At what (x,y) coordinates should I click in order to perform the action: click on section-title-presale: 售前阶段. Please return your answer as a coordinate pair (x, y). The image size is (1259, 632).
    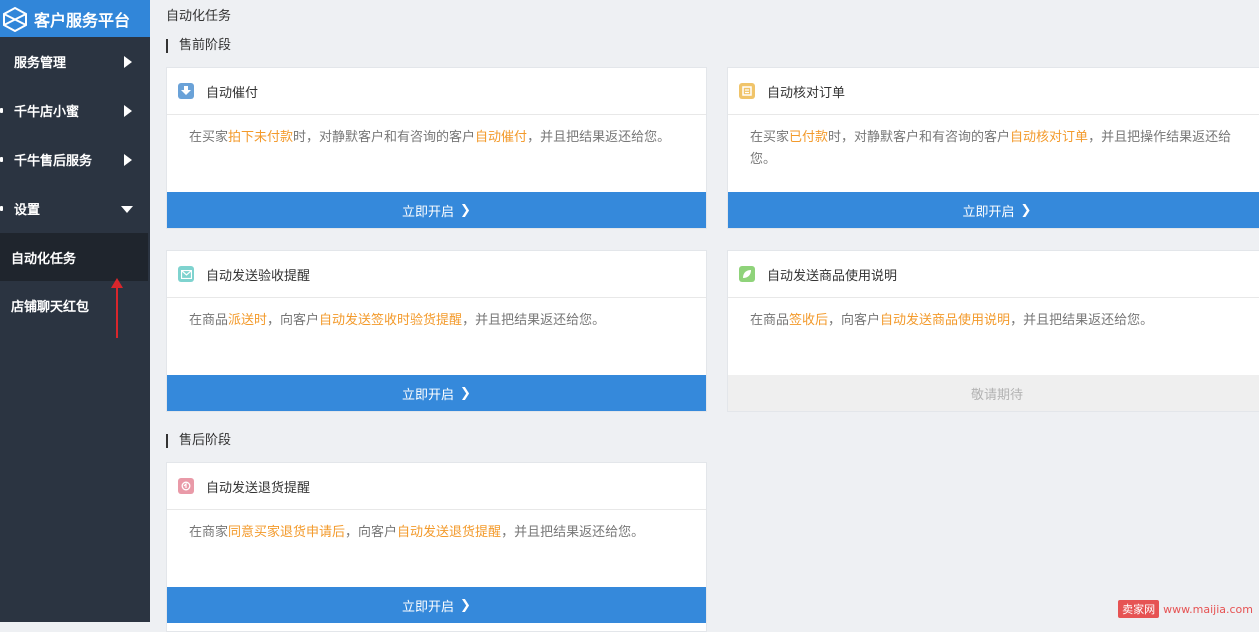
    Looking at the image, I should click on (198, 46).